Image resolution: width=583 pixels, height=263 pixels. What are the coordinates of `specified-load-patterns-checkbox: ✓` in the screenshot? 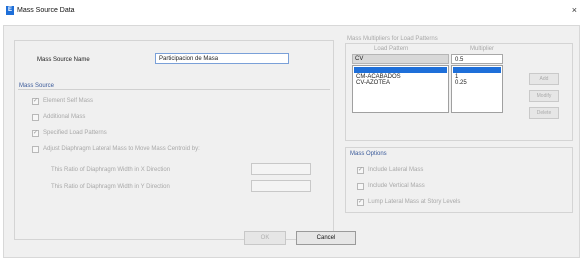 It's located at (35, 133).